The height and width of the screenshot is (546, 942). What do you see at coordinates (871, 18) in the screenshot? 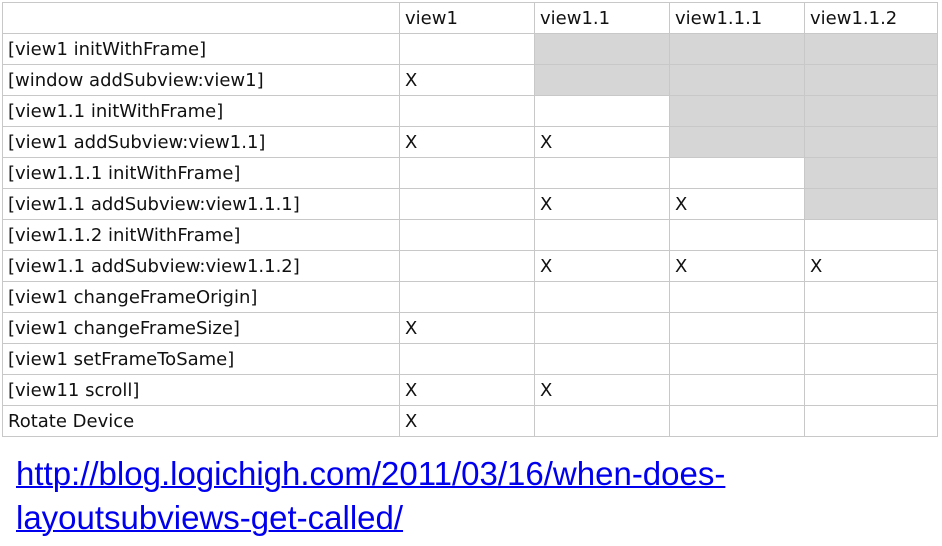
I see `header-cell-view1-1-2: view1.1.2` at bounding box center [871, 18].